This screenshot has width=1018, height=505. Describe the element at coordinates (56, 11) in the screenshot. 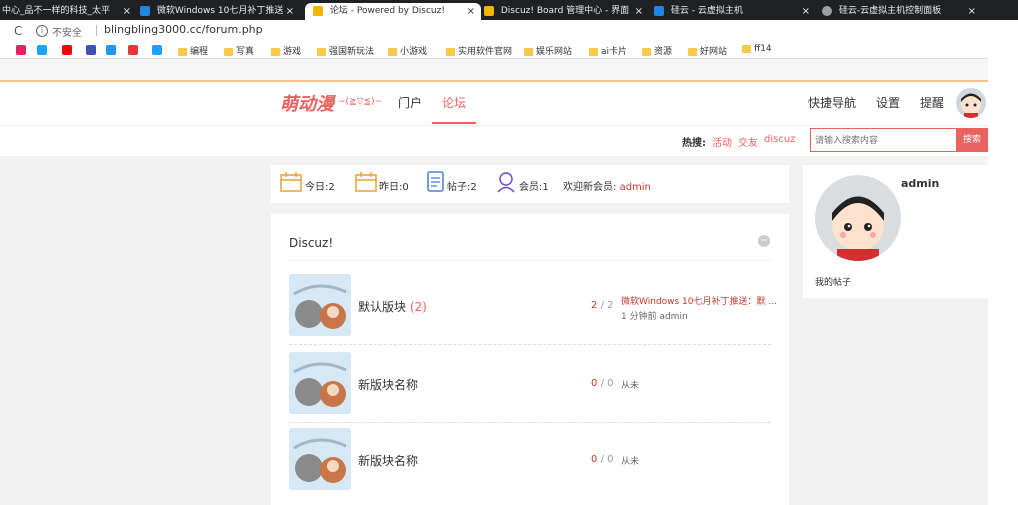

I see `tab-title: 中心_品不一样的科技_太平` at that location.